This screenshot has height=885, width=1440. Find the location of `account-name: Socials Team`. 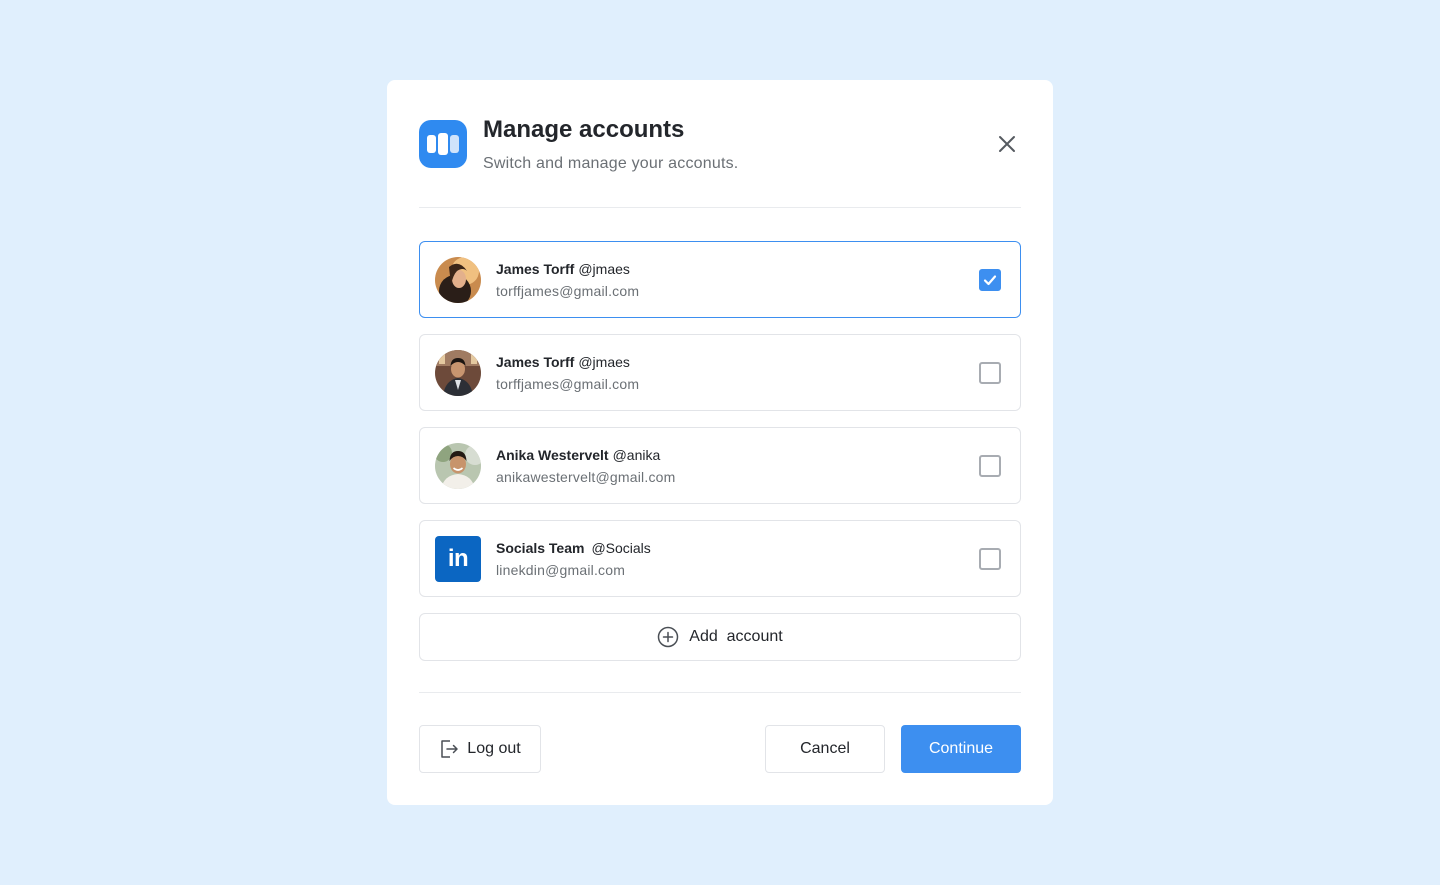

account-name: Socials Team is located at coordinates (540, 548).